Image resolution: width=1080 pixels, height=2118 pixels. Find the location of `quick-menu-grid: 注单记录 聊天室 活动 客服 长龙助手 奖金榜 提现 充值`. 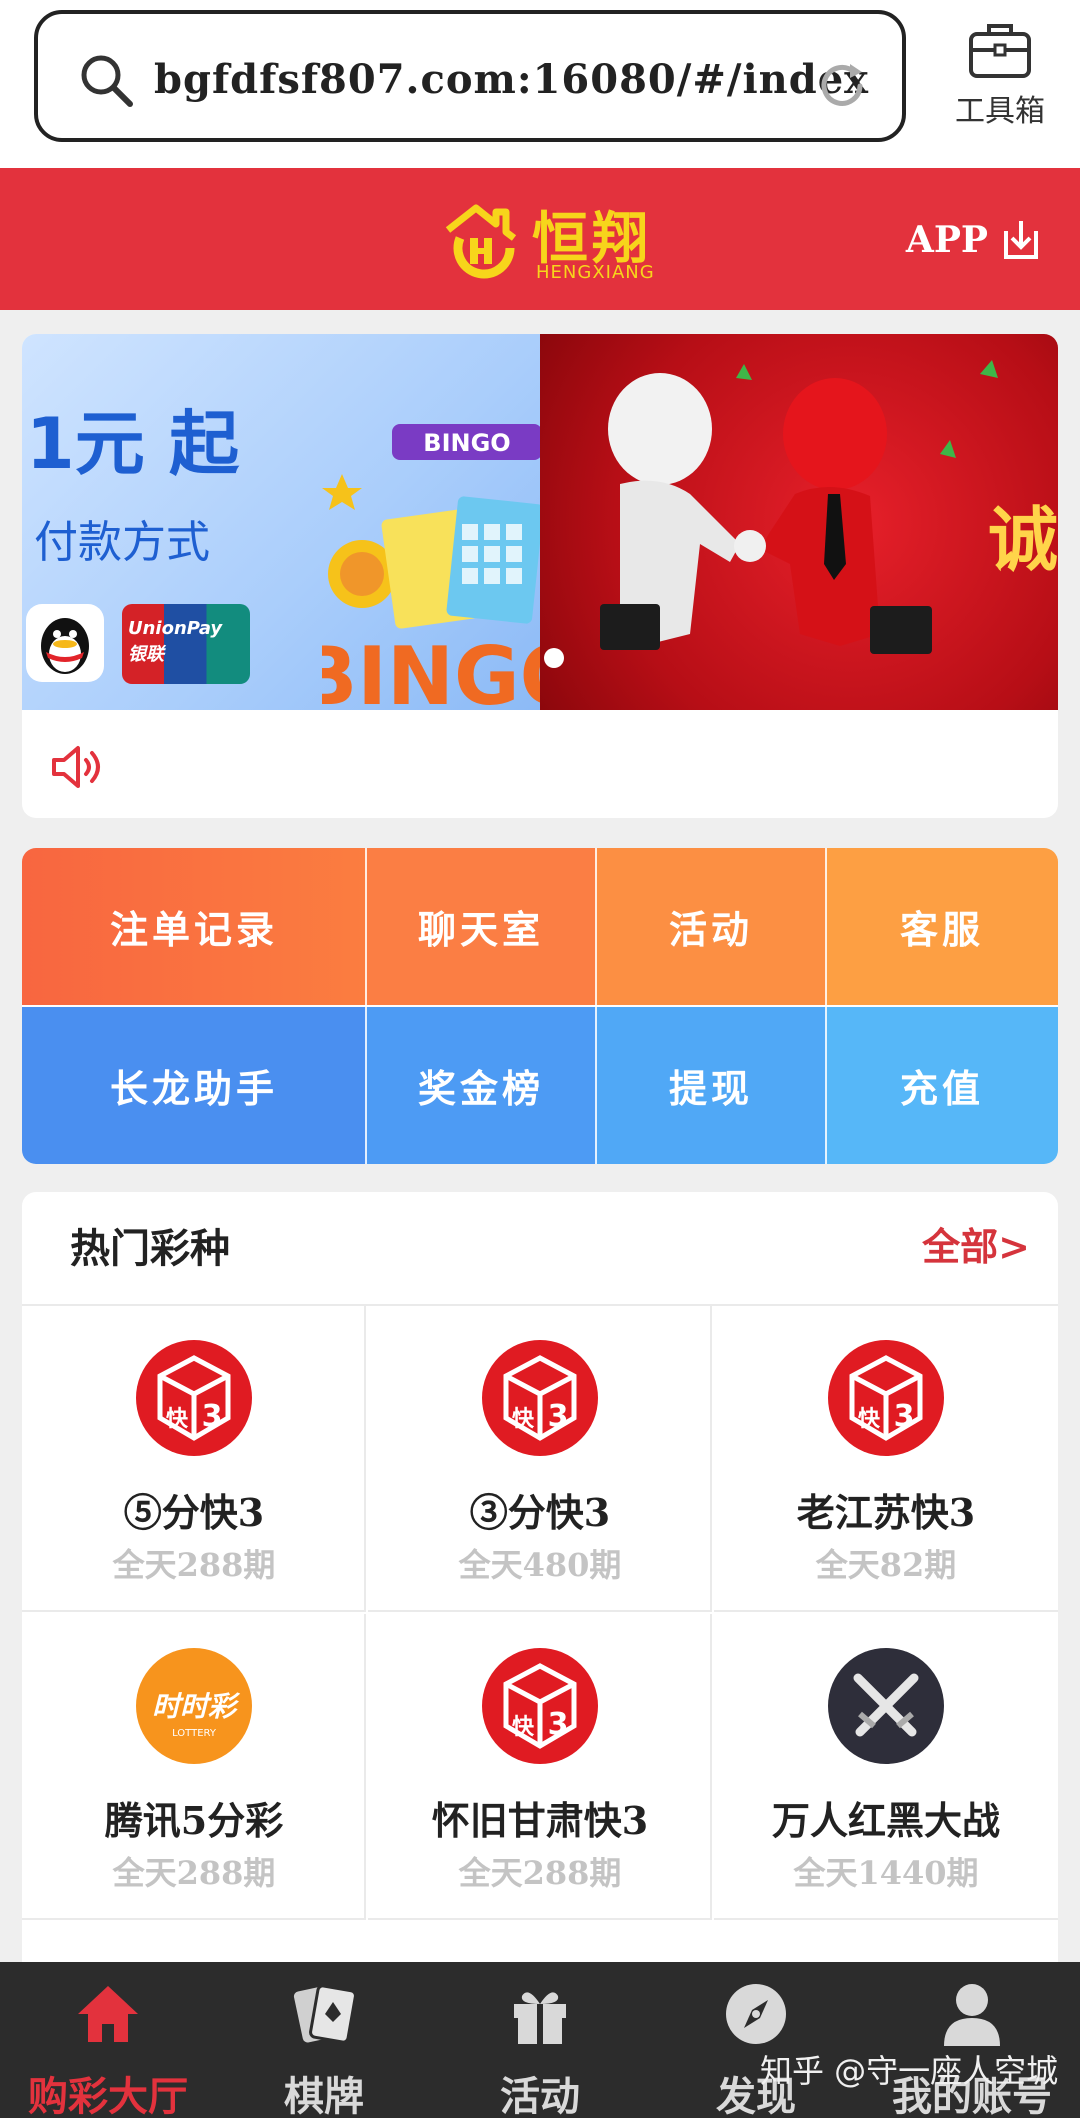

quick-menu-grid: 注单记录 聊天室 活动 客服 长龙助手 奖金榜 提现 充值 is located at coordinates (540, 1006).